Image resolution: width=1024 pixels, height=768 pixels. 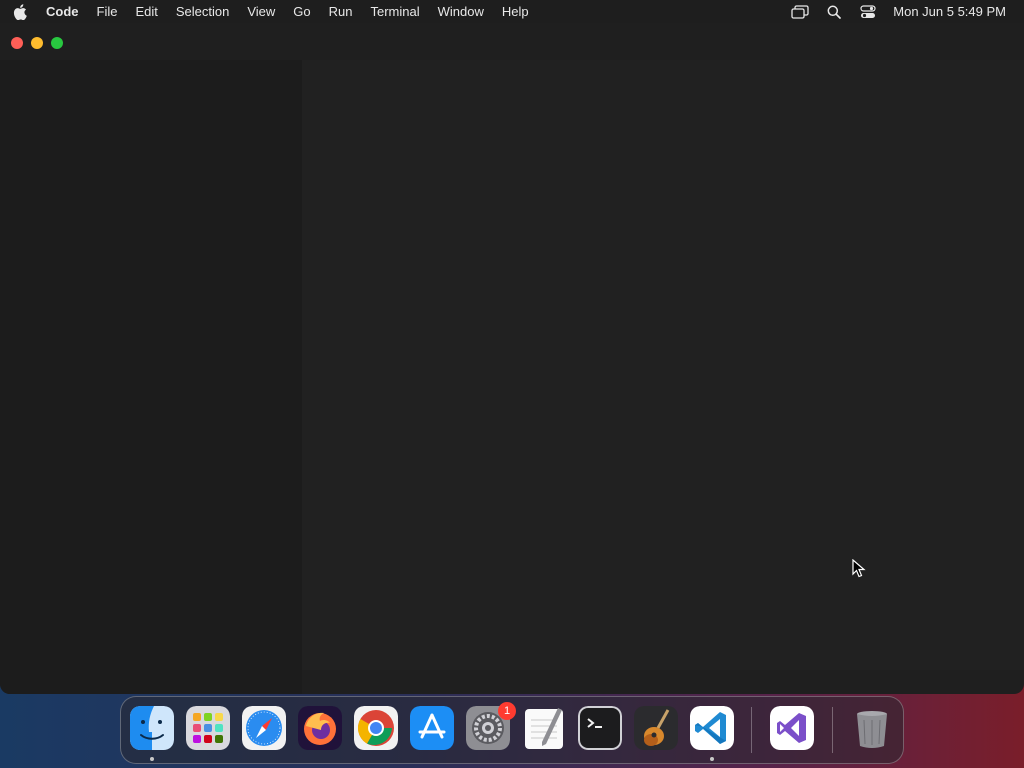 I want to click on terminal-icon, so click(x=600, y=728).